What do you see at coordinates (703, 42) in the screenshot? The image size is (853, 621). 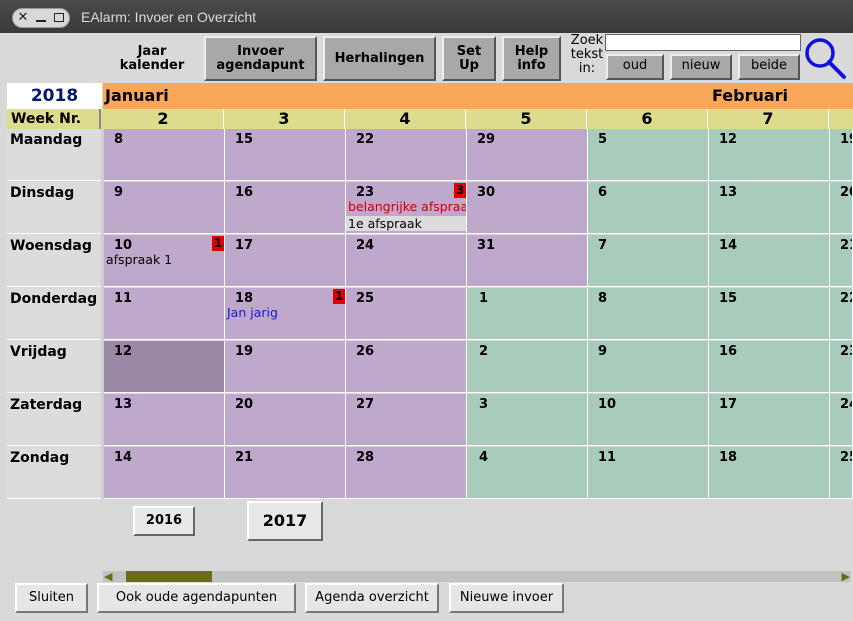 I see `search-input` at bounding box center [703, 42].